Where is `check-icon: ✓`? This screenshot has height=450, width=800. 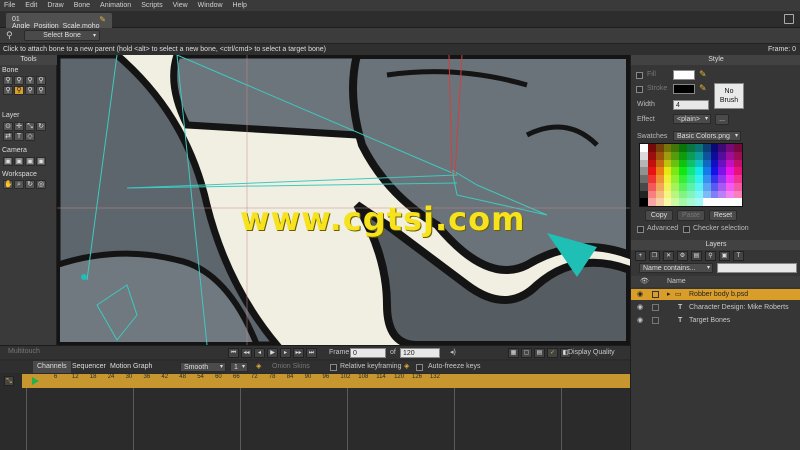 check-icon: ✓ is located at coordinates (552, 353).